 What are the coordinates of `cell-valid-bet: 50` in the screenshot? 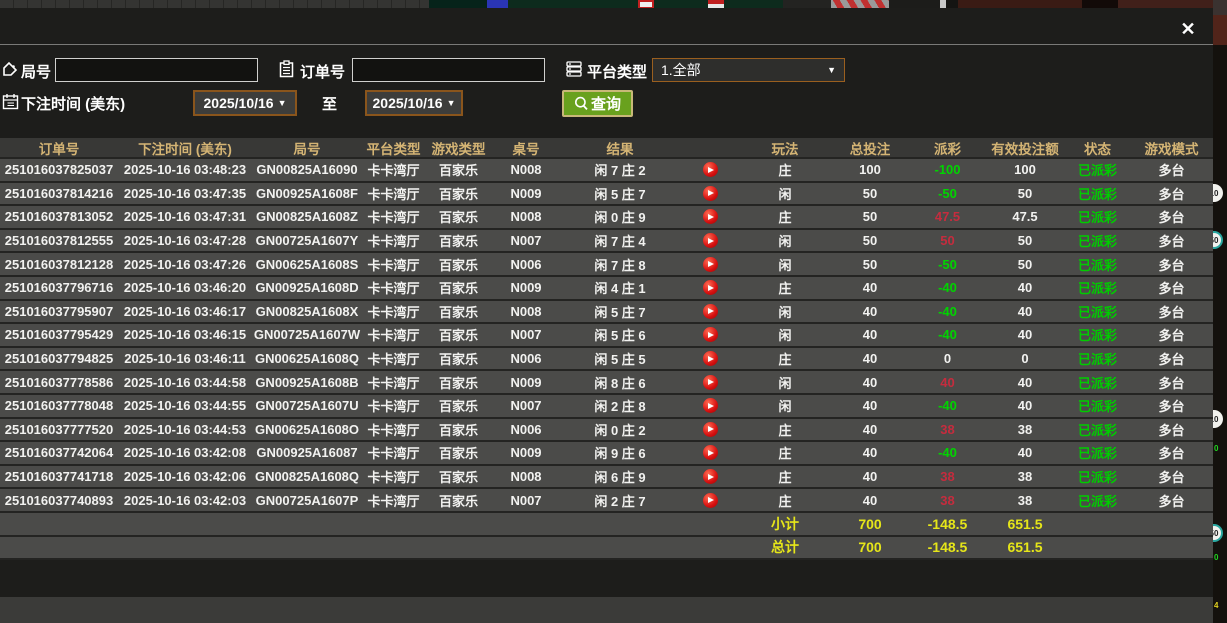 It's located at (1025, 241).